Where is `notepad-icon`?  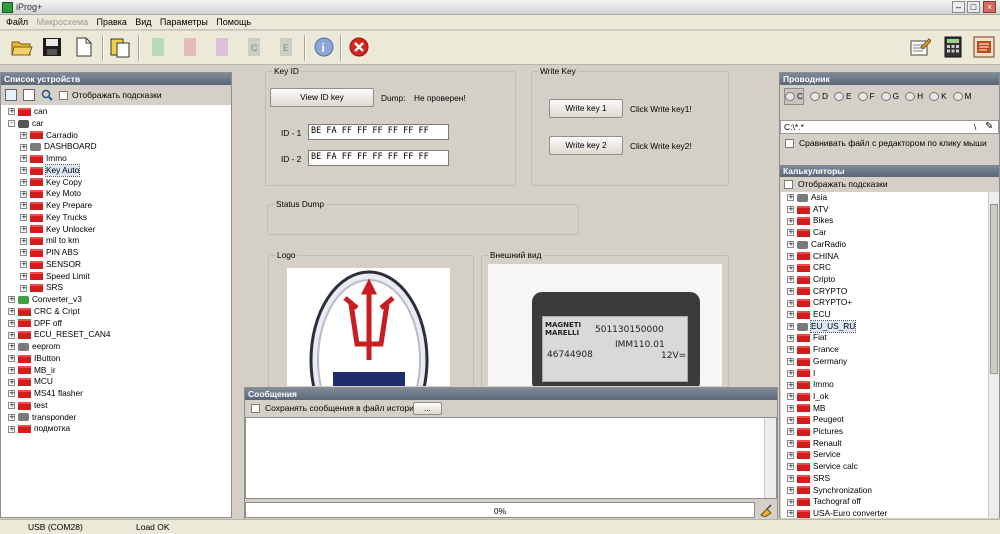 notepad-icon is located at coordinates (920, 47).